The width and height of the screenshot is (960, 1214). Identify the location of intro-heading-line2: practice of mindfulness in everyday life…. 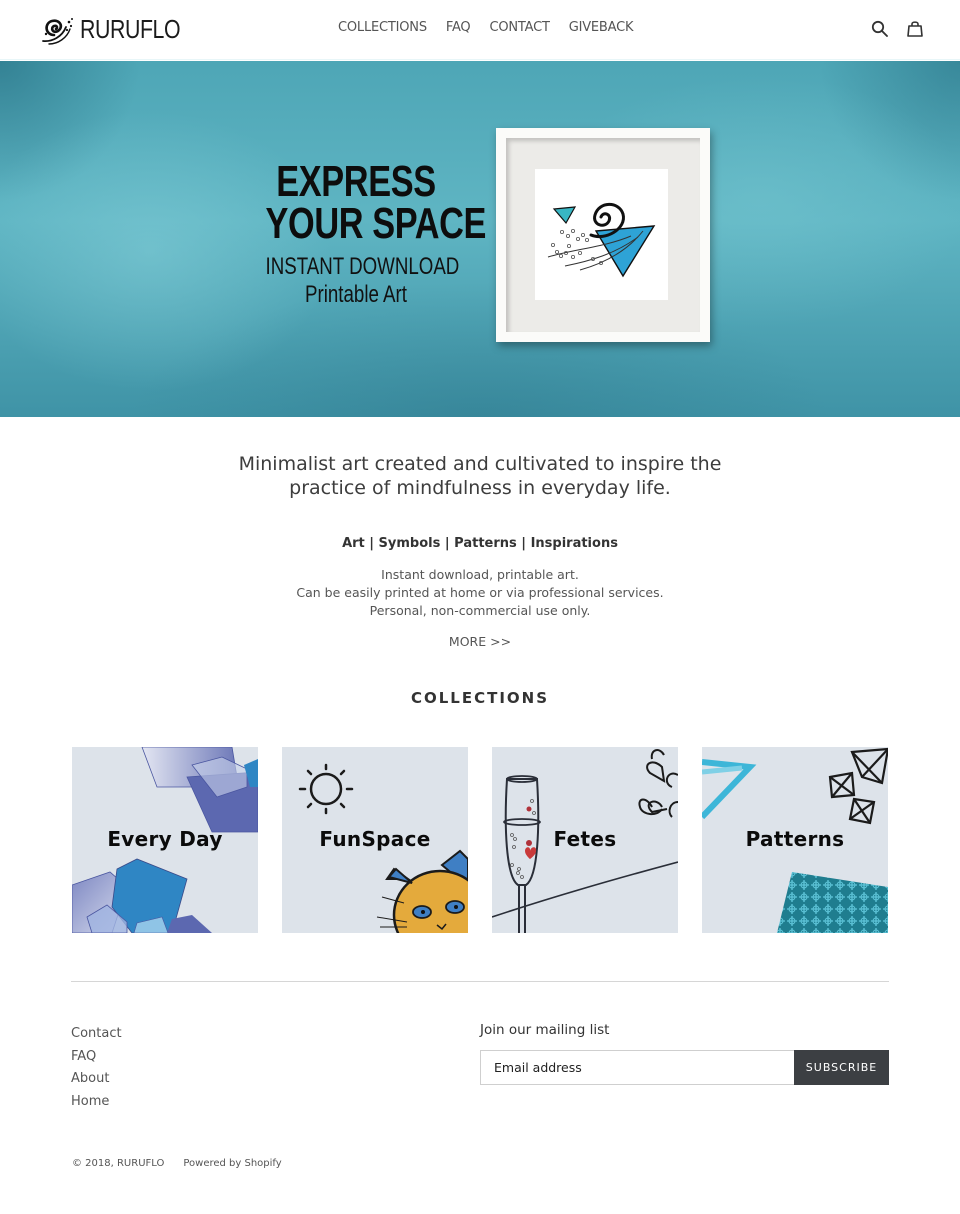
(480, 488).